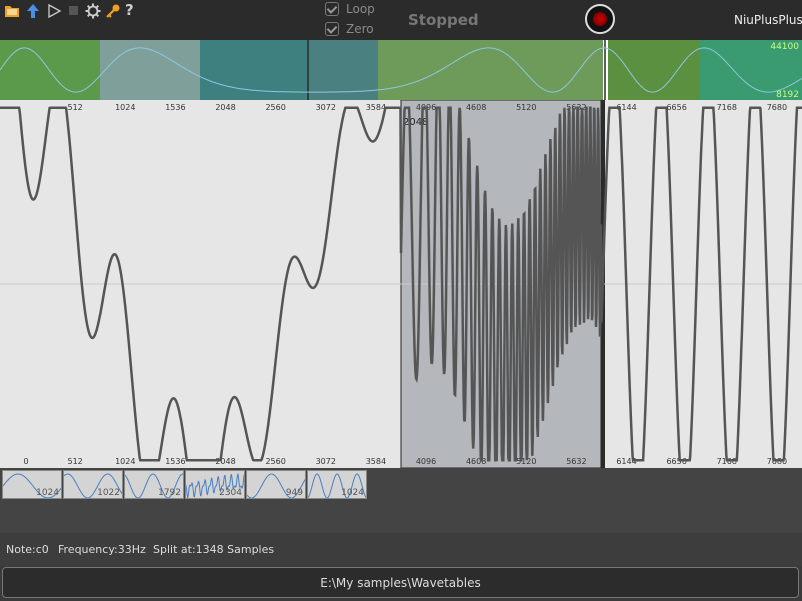 This screenshot has width=802, height=601. I want to click on tick-label: 4096, so click(426, 461).